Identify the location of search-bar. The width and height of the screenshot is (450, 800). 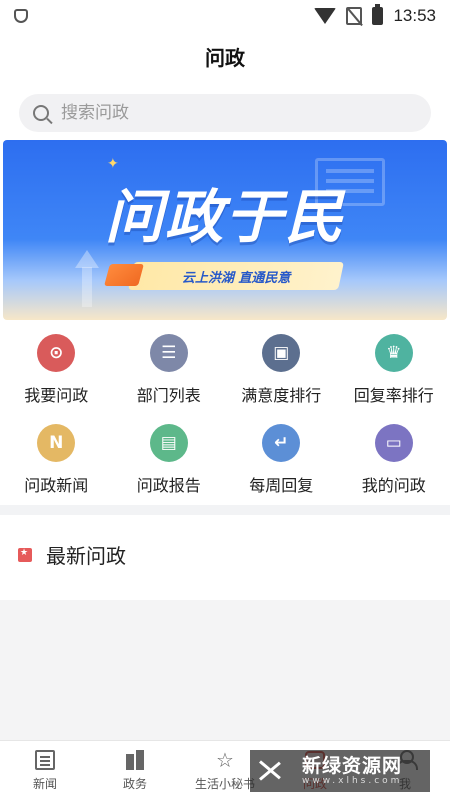
(225, 113).